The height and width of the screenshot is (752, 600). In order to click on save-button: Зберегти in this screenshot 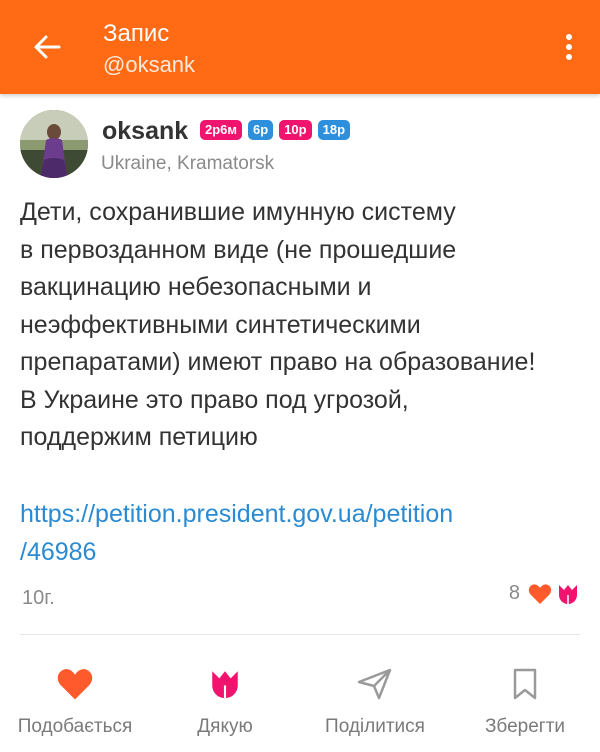, I will do `click(525, 700)`.